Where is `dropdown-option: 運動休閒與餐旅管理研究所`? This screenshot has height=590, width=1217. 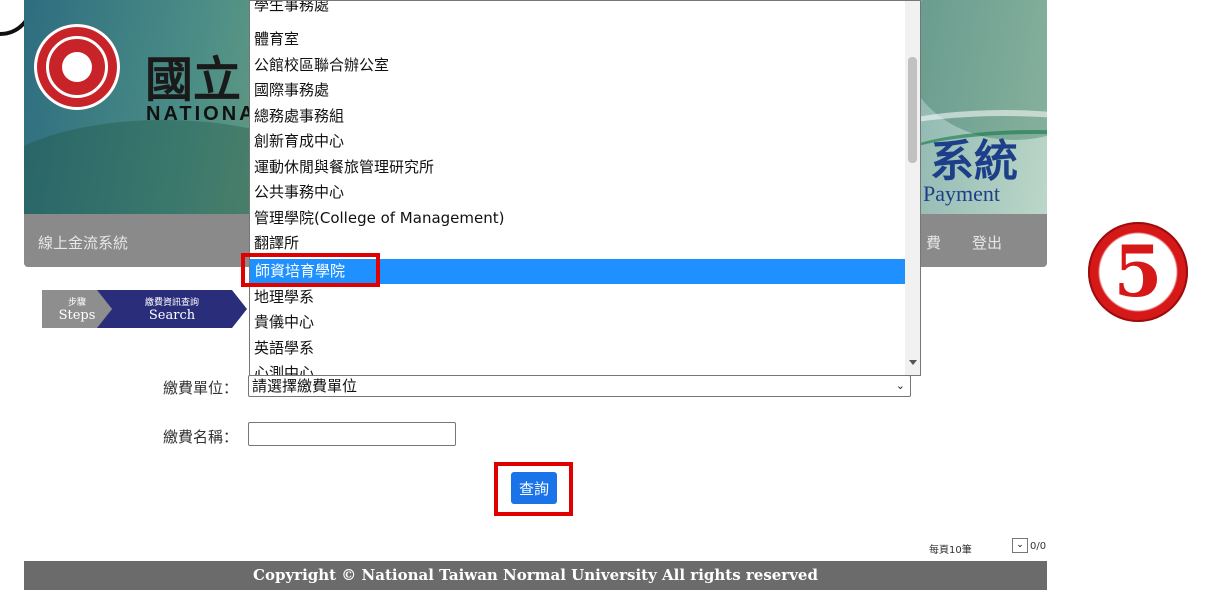 dropdown-option: 運動休閒與餐旅管理研究所 is located at coordinates (344, 167).